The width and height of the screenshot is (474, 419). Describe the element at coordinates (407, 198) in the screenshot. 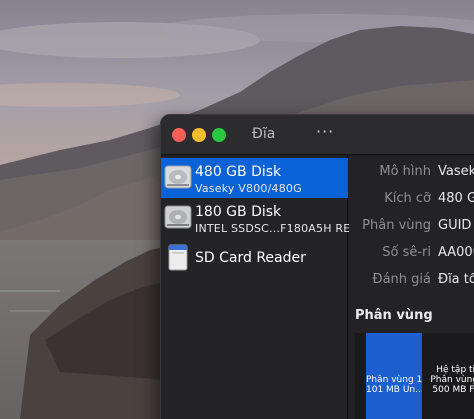

I see `info-key: Kích cỡ` at that location.